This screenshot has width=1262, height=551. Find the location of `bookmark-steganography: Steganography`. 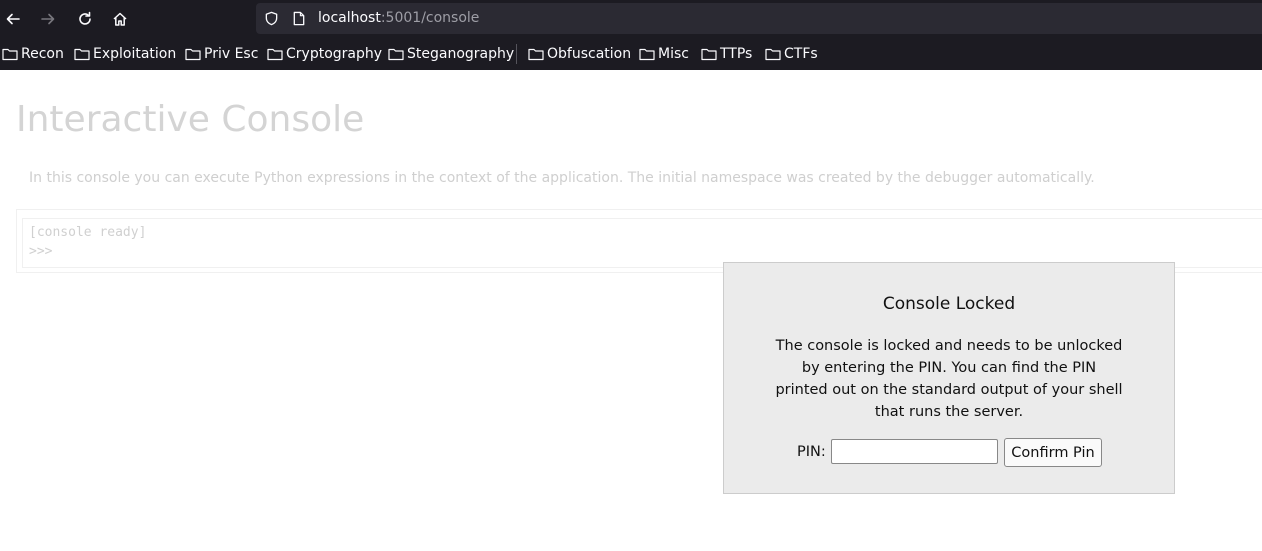

bookmark-steganography: Steganography is located at coordinates (451, 54).